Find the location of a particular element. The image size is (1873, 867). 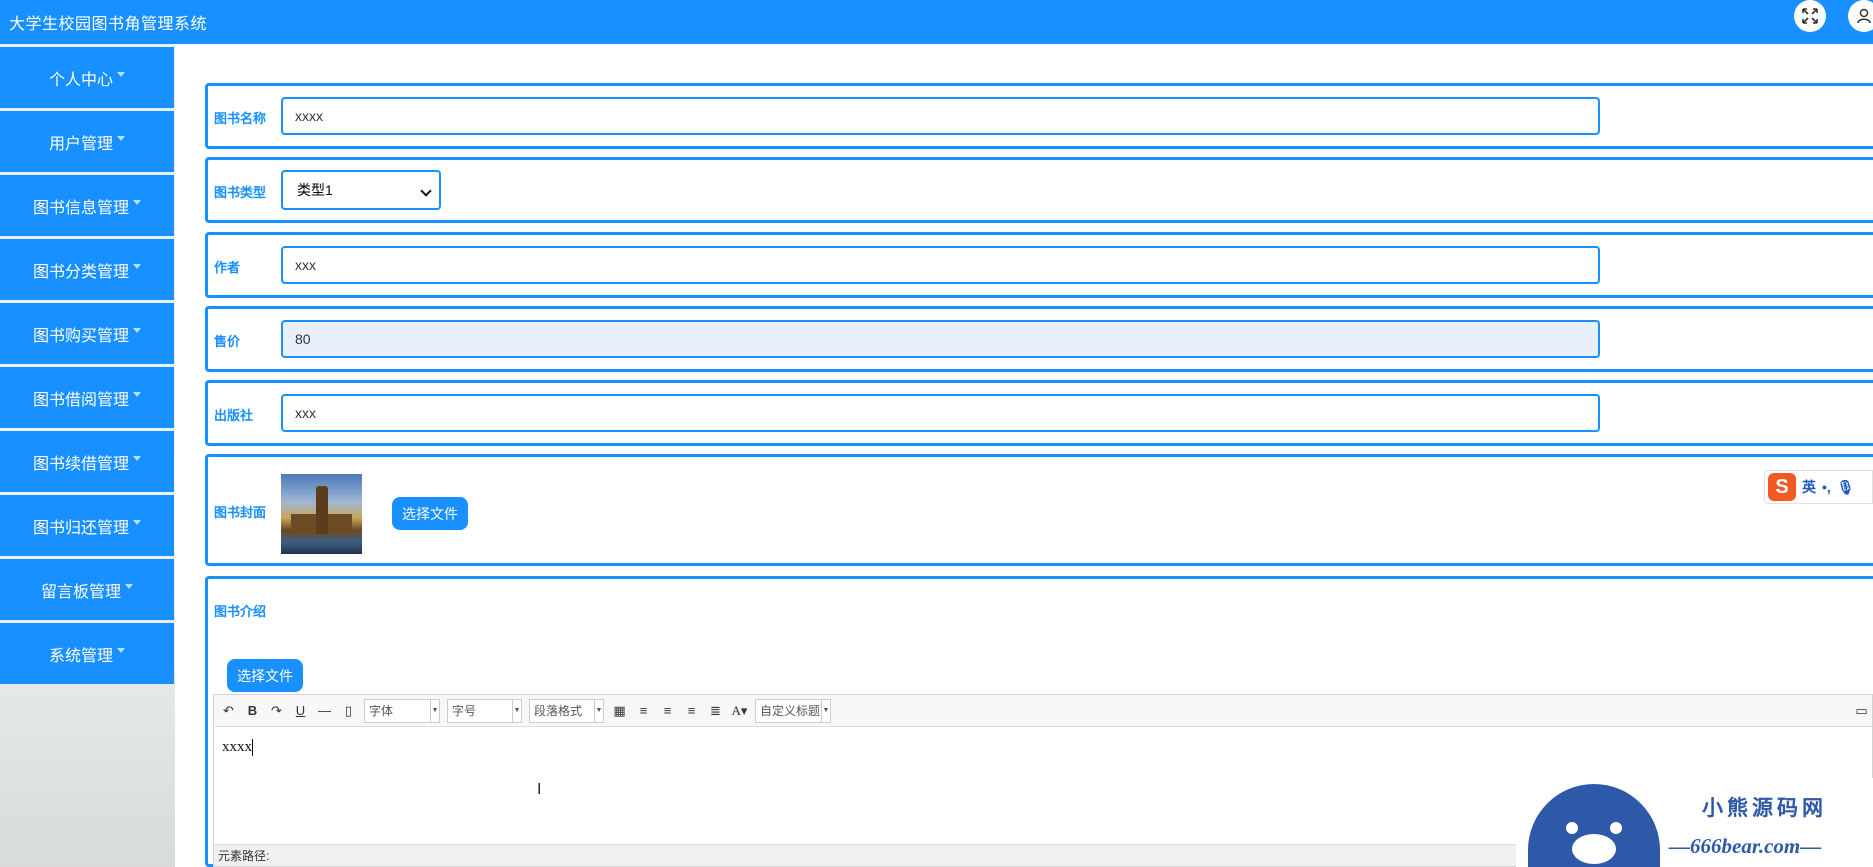

sidebar-item-book-info: 图书信息管理 is located at coordinates (87, 205).